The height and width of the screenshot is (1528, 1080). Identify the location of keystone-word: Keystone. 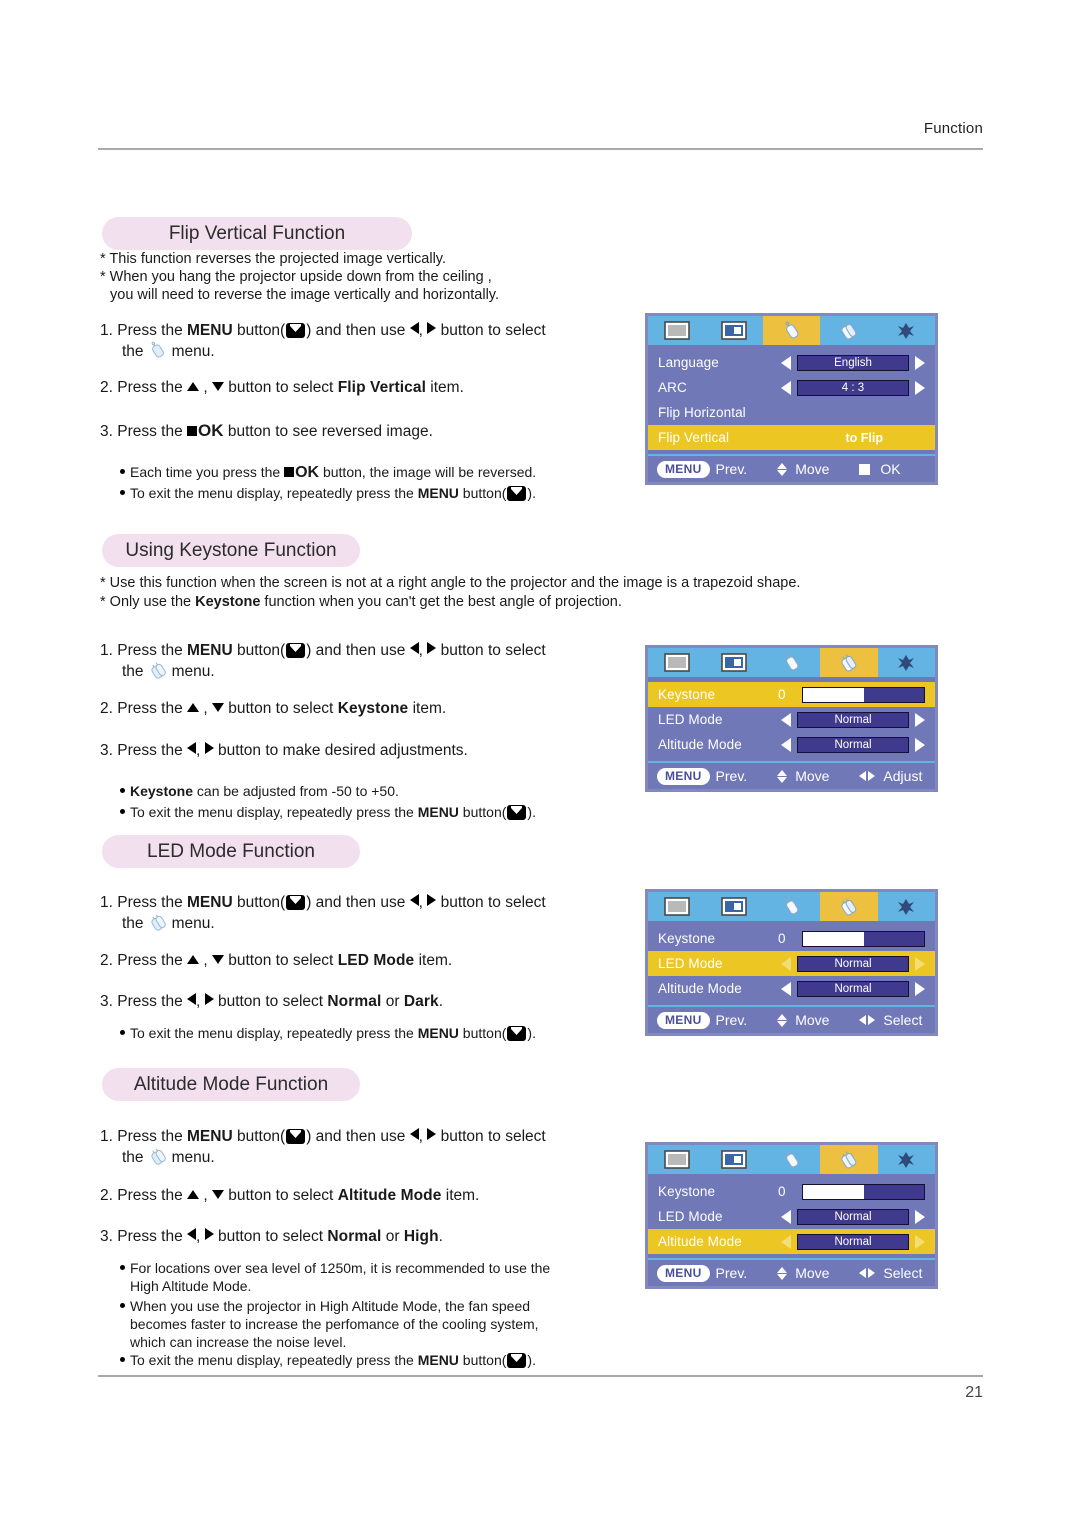
(162, 791).